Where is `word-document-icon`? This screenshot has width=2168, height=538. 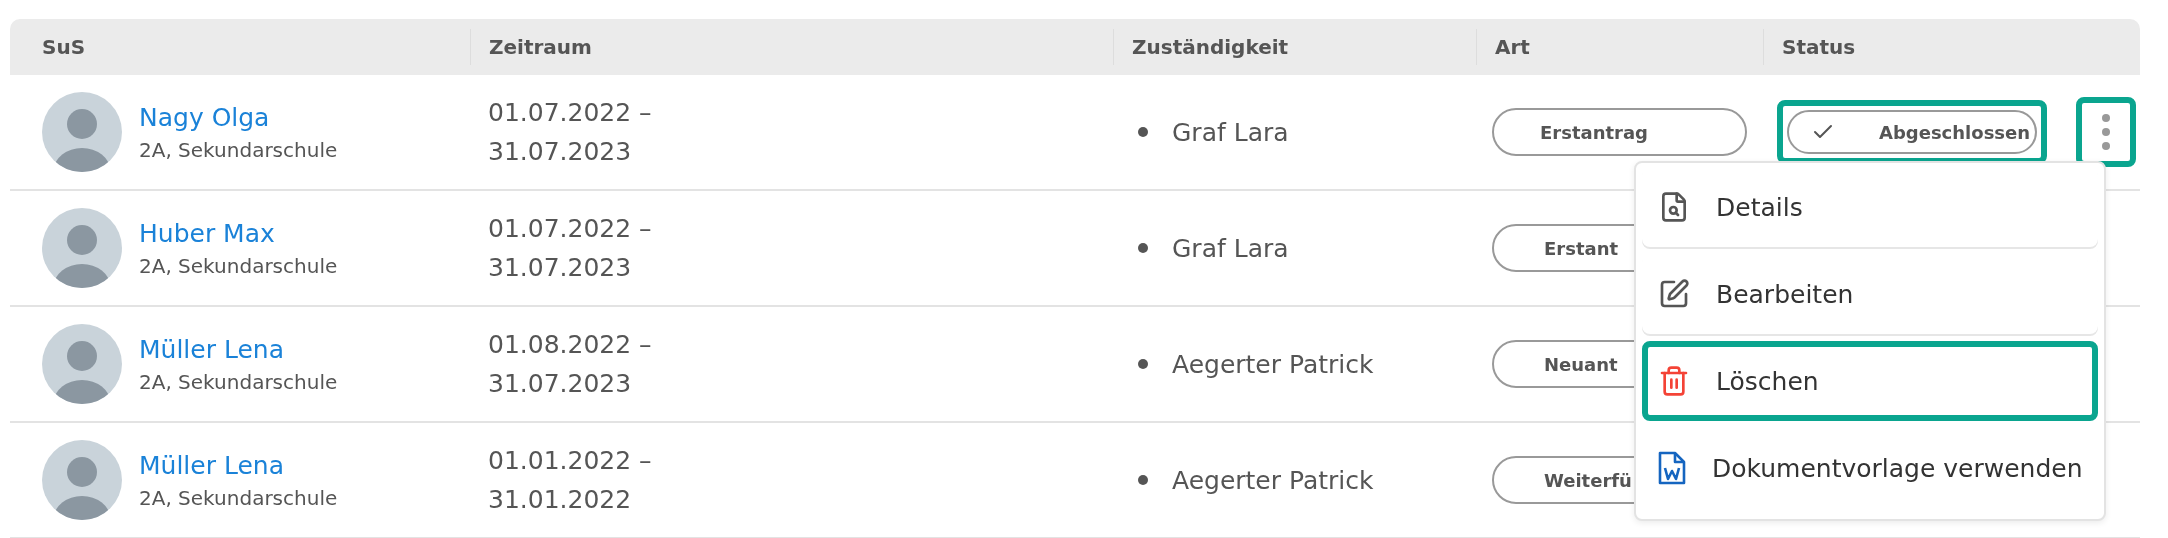 word-document-icon is located at coordinates (1672, 468).